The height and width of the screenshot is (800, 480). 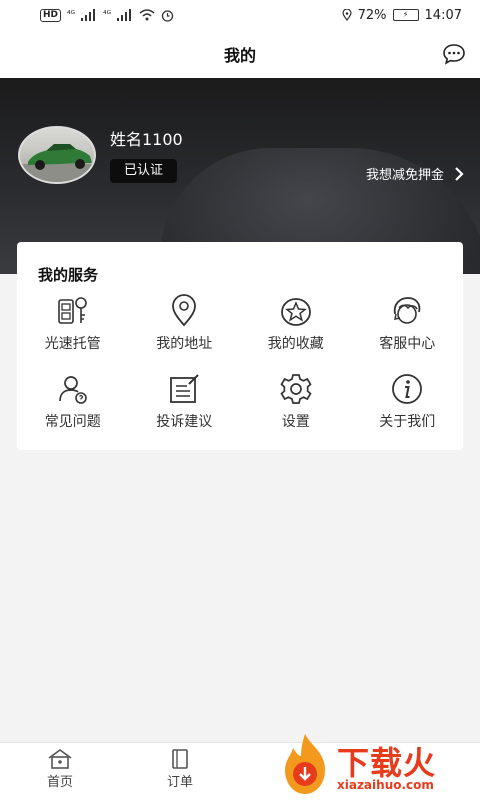 I want to click on watermark-url: xiazaihuo.com, so click(x=385, y=785).